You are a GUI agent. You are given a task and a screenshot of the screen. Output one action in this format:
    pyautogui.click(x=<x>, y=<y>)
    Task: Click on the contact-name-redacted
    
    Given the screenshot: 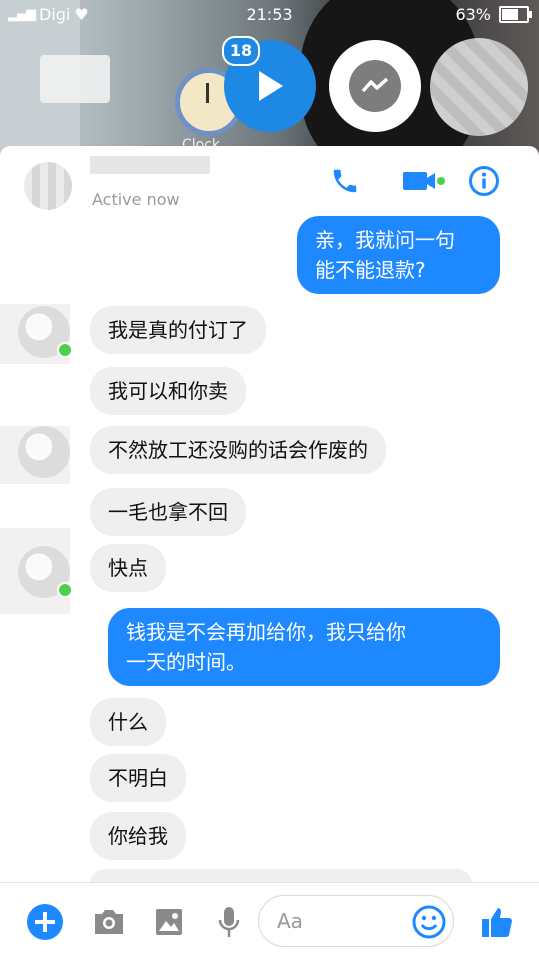 What is the action you would take?
    pyautogui.click(x=150, y=165)
    